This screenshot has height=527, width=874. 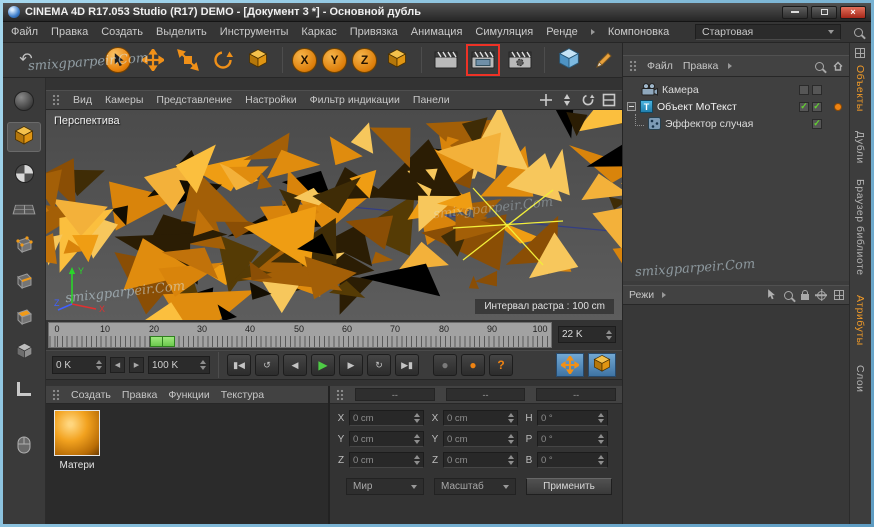 What do you see at coordinates (254, 32) in the screenshot?
I see `menu-tools: Инструменты` at bounding box center [254, 32].